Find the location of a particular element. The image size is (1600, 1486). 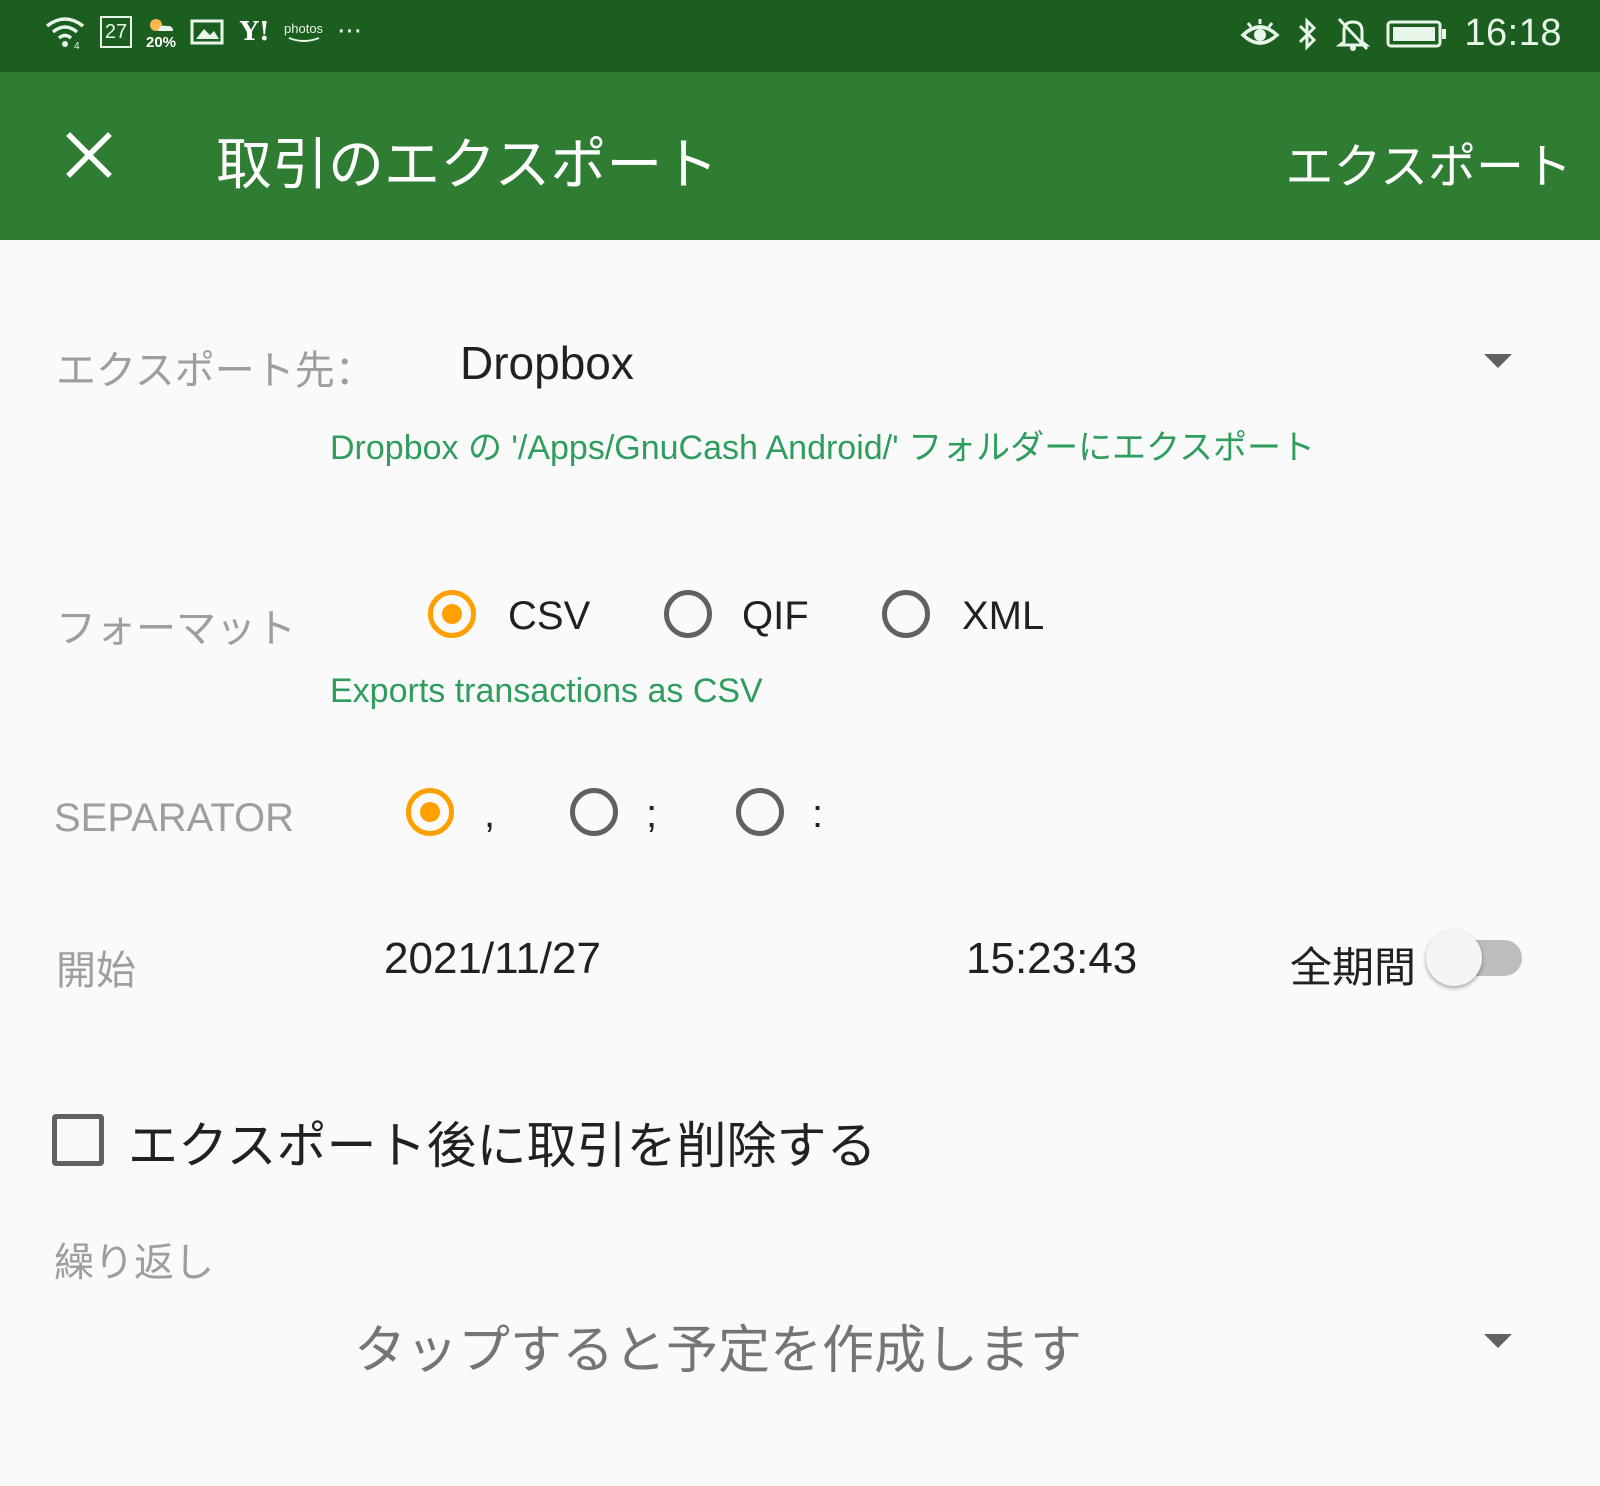

weather-percent: 20% is located at coordinates (161, 42).